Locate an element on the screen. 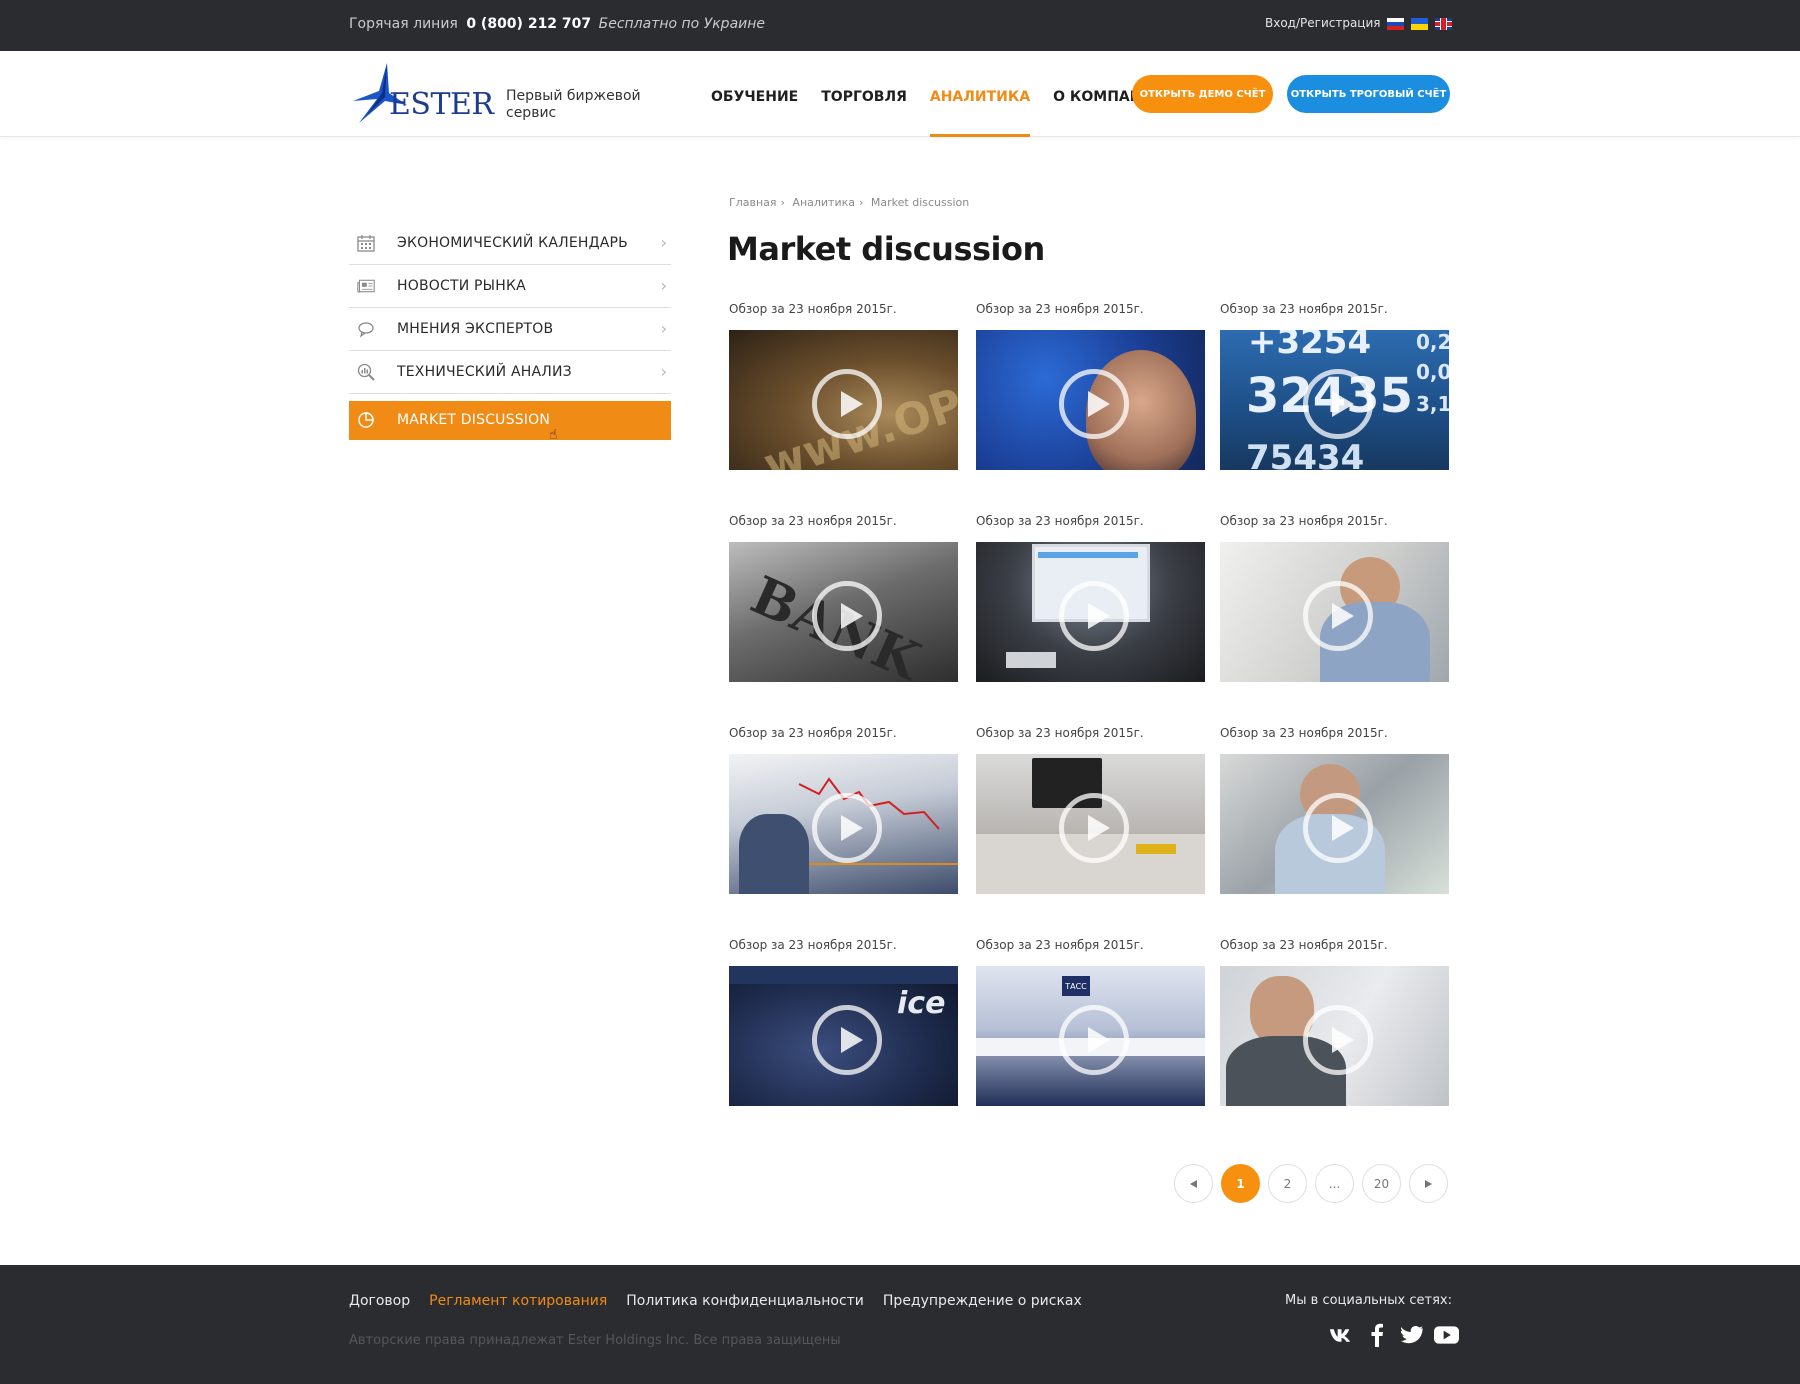 The width and height of the screenshot is (1800, 1384). sidebar-item-market-discussion: MARKET DISCUSSION ☝ is located at coordinates (510, 422).